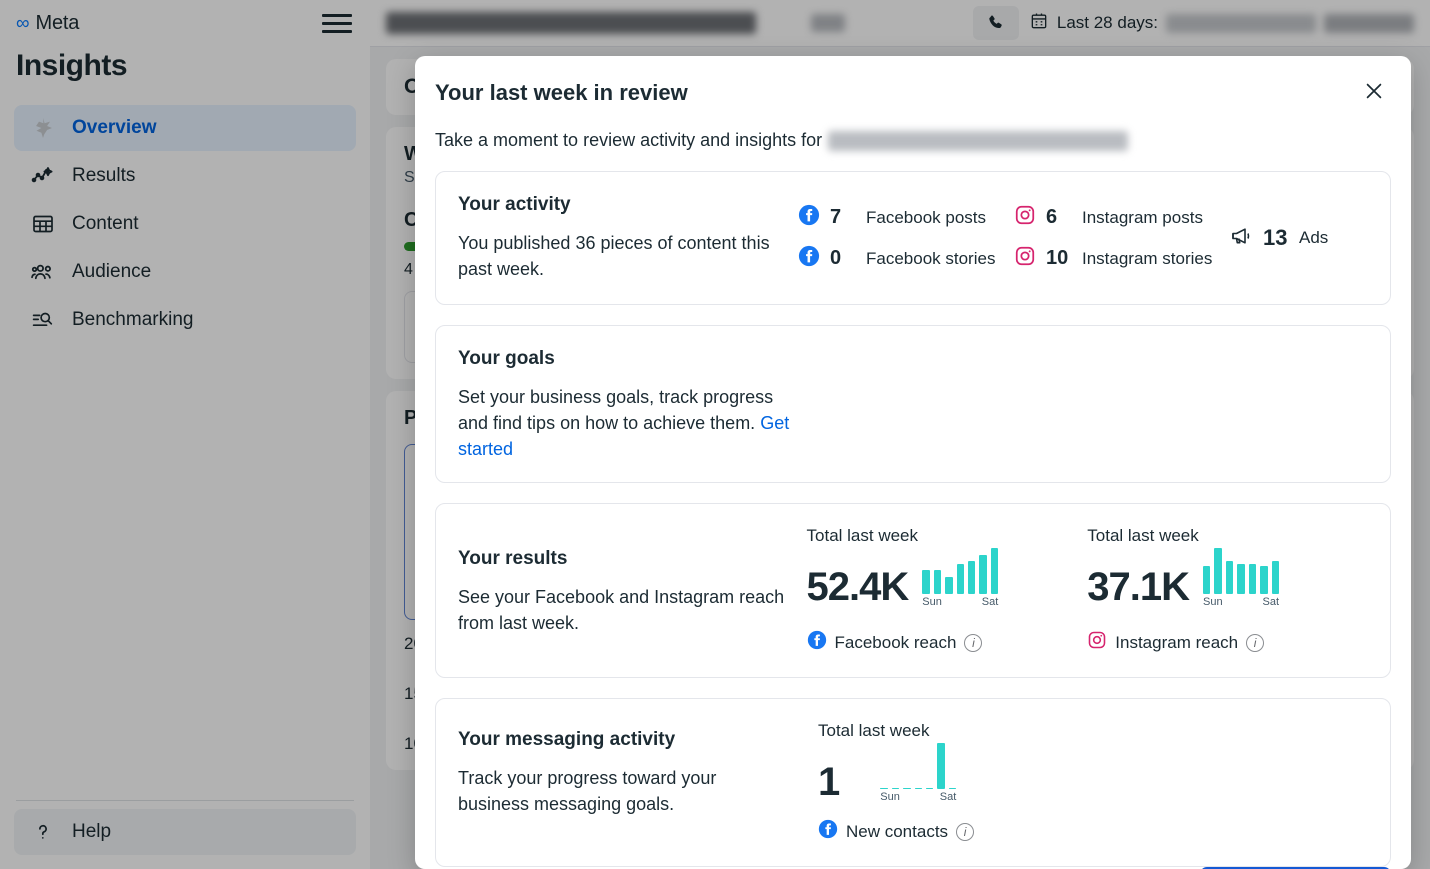 This screenshot has width=1430, height=869. I want to click on metric-value: 1, so click(829, 782).